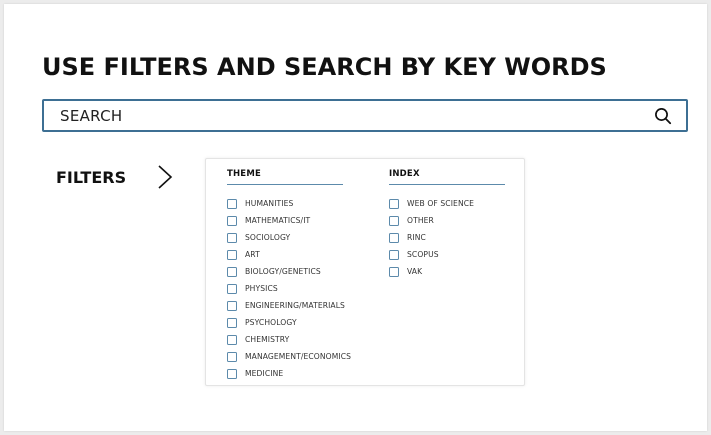 The image size is (711, 435). I want to click on chevron-right-icon, so click(165, 177).